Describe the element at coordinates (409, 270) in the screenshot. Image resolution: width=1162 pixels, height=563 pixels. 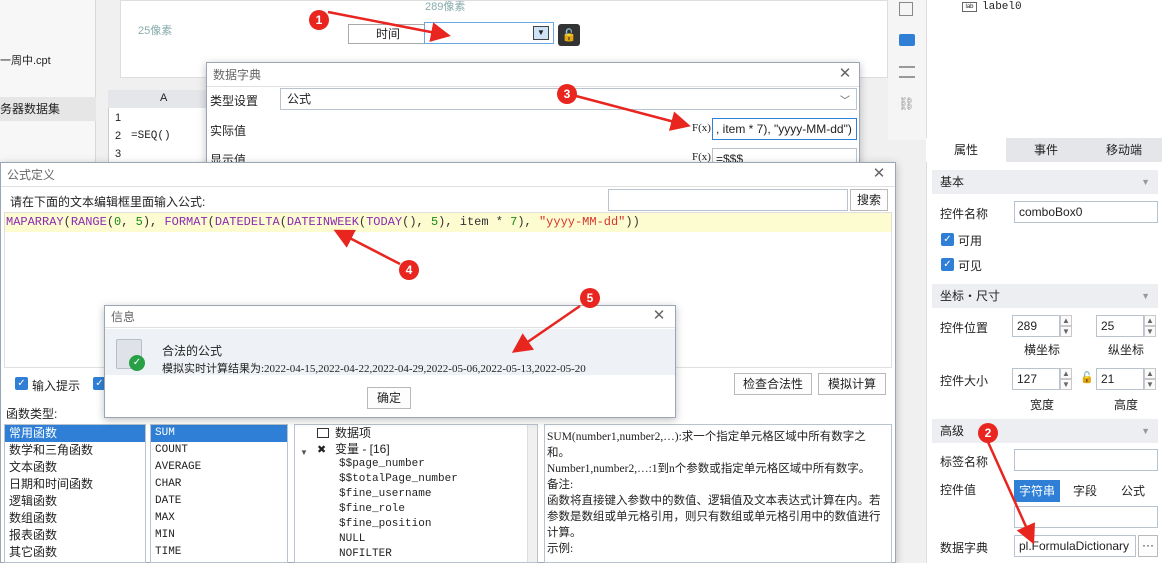
I see `badge-4: 4` at that location.